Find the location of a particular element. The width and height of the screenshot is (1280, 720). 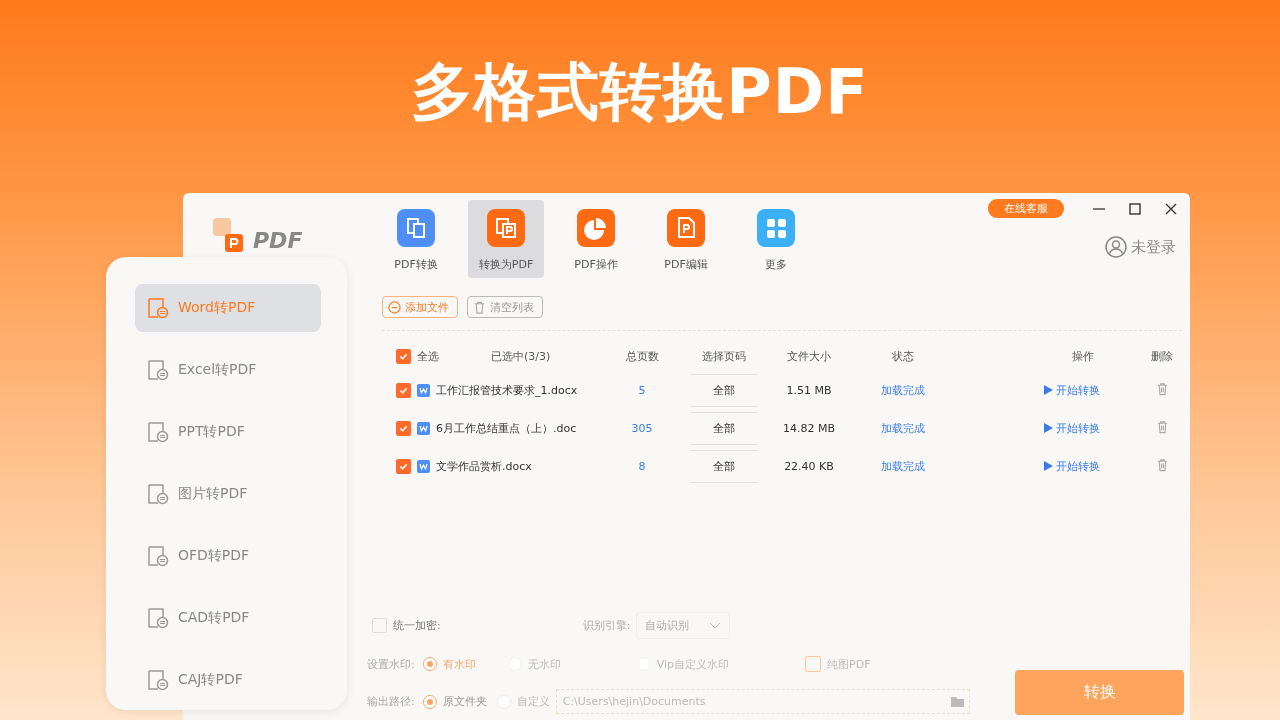

column-header: 删除 is located at coordinates (1162, 356).